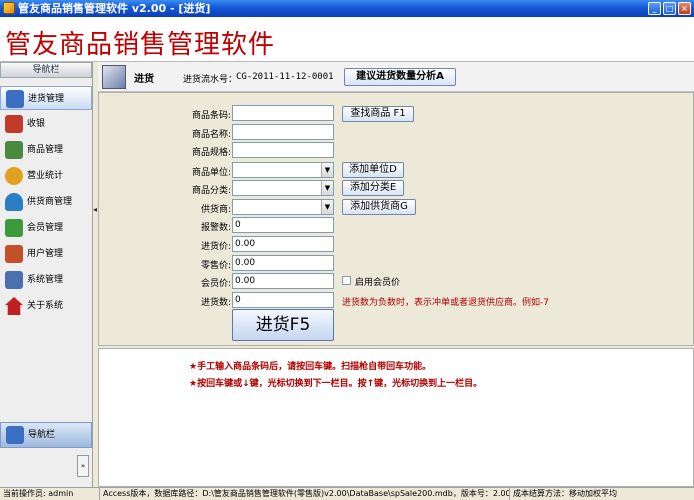  Describe the element at coordinates (140, 45) in the screenshot. I see `app-name: 管友商品销售管理软件` at that location.